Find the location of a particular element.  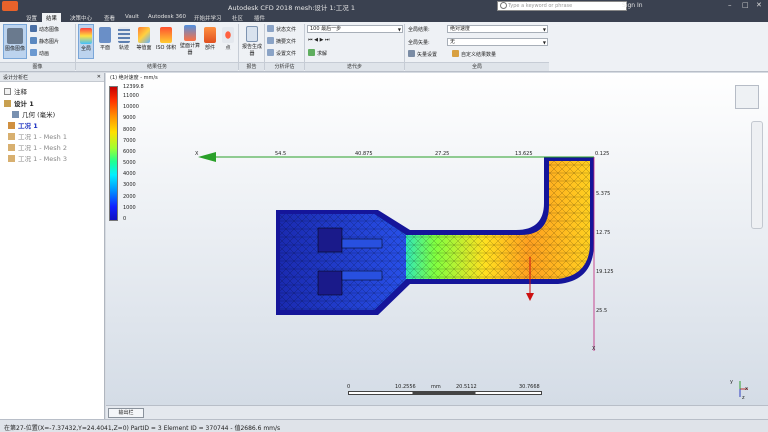

wall-calculator-button: 壁面计算器 is located at coordinates (190, 41).